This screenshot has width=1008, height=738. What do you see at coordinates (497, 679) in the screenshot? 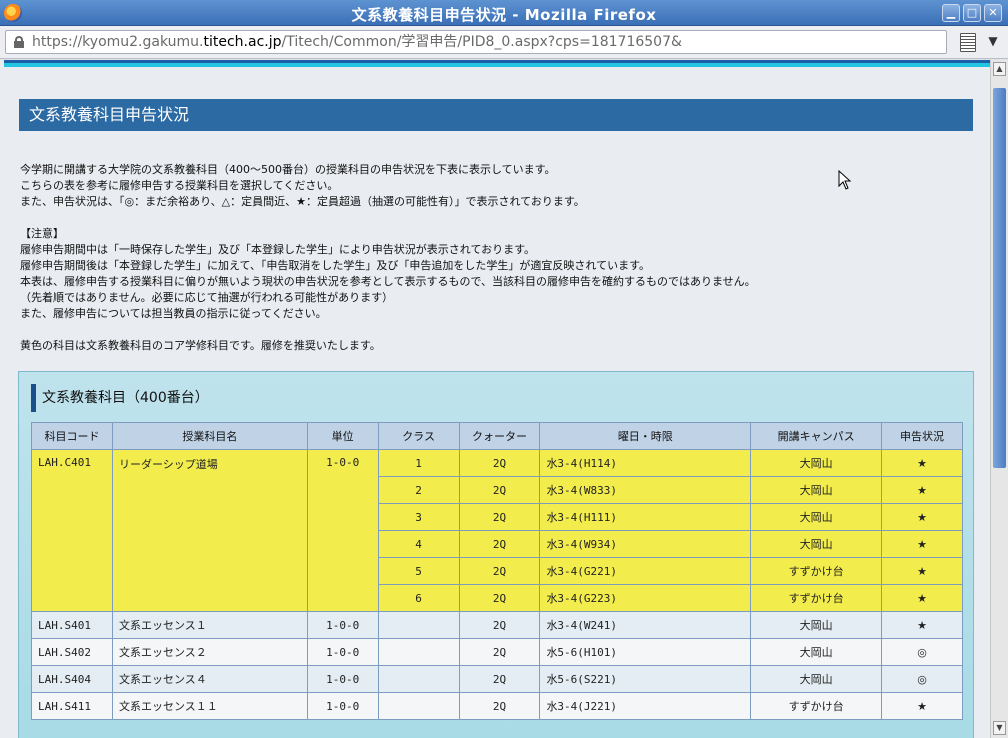
I see `table-row: LAH.S404 文系エッセンス４ 1-0-0 2Q 水5-6(S221) 大岡山 ◎` at bounding box center [497, 679].